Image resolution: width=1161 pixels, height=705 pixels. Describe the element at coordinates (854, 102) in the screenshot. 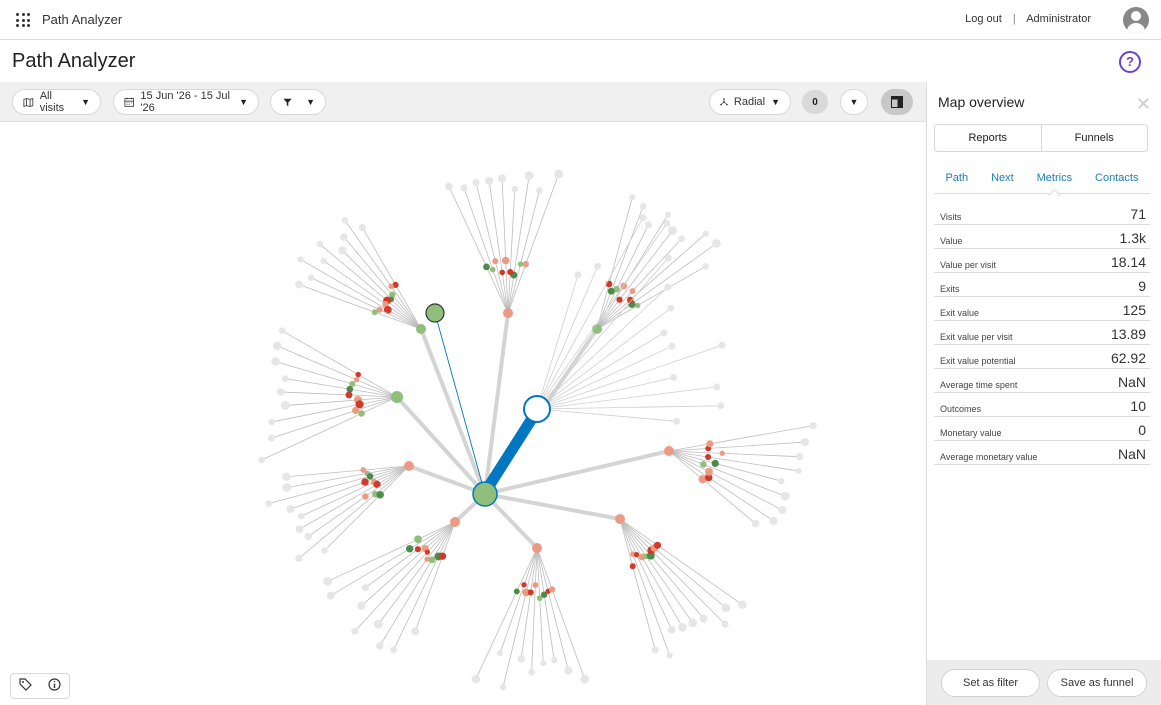

I see `more-options-button: ▼` at that location.